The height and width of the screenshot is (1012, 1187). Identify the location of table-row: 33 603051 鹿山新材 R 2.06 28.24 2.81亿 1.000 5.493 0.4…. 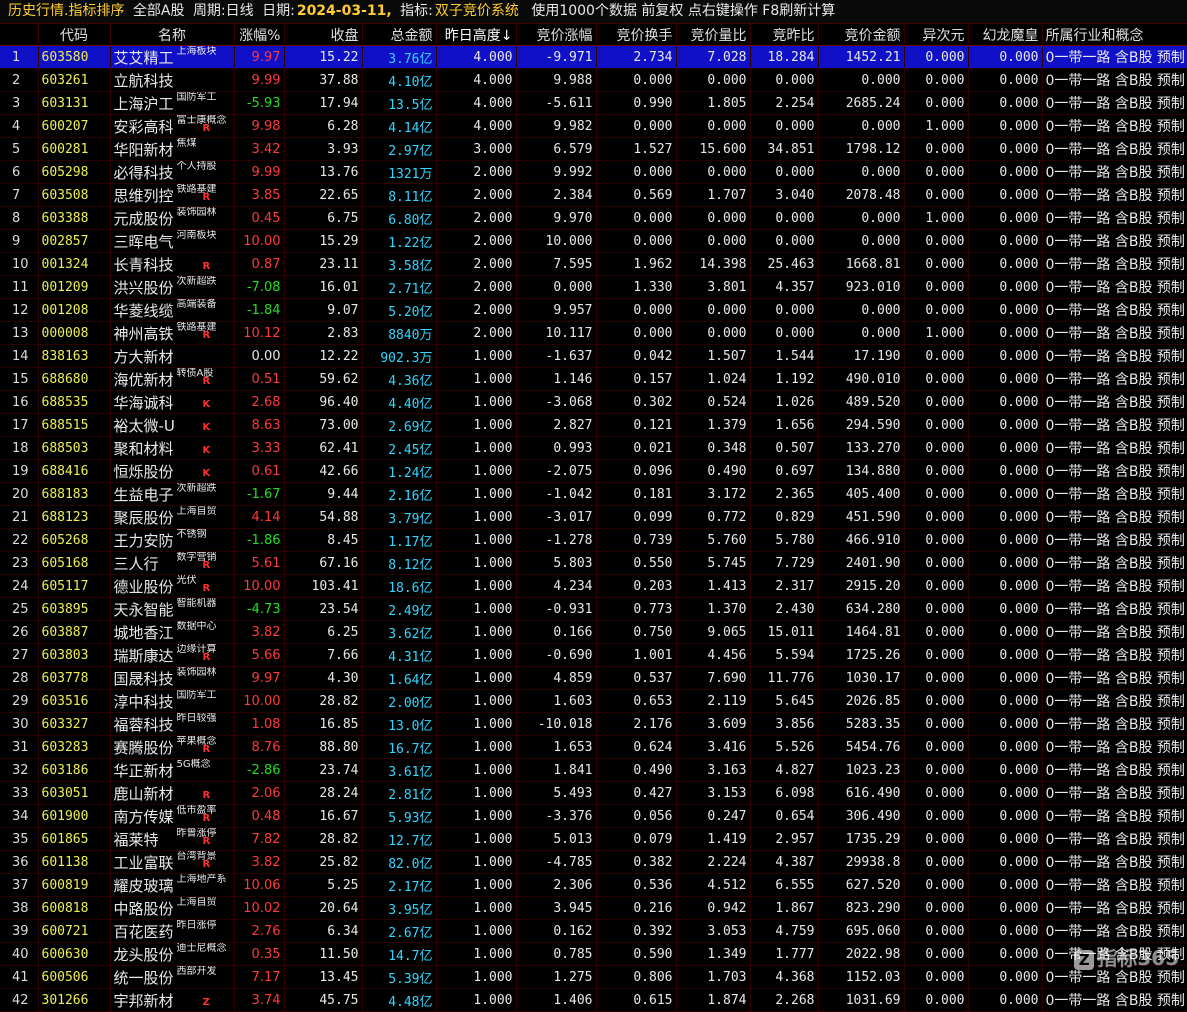
(593, 793).